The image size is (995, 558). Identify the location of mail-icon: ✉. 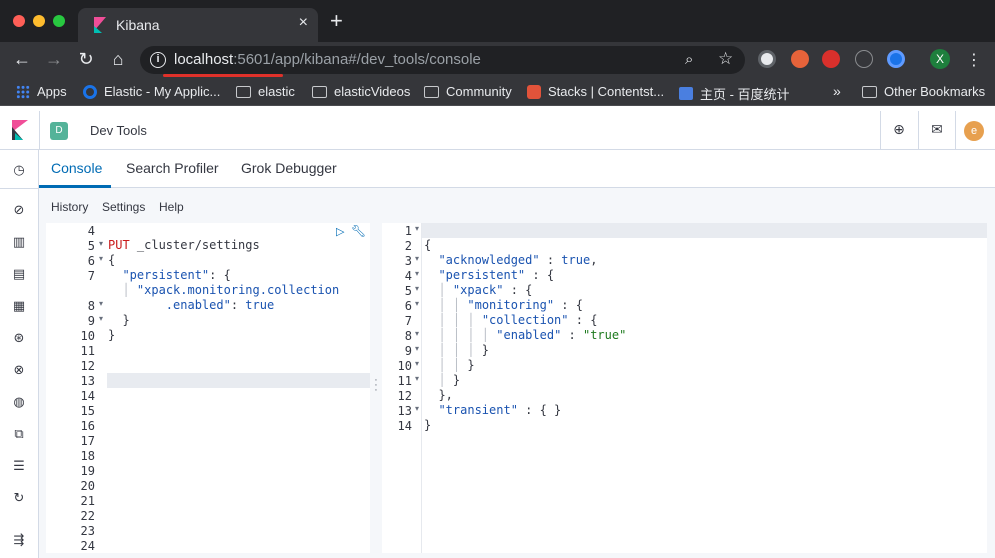
(937, 130).